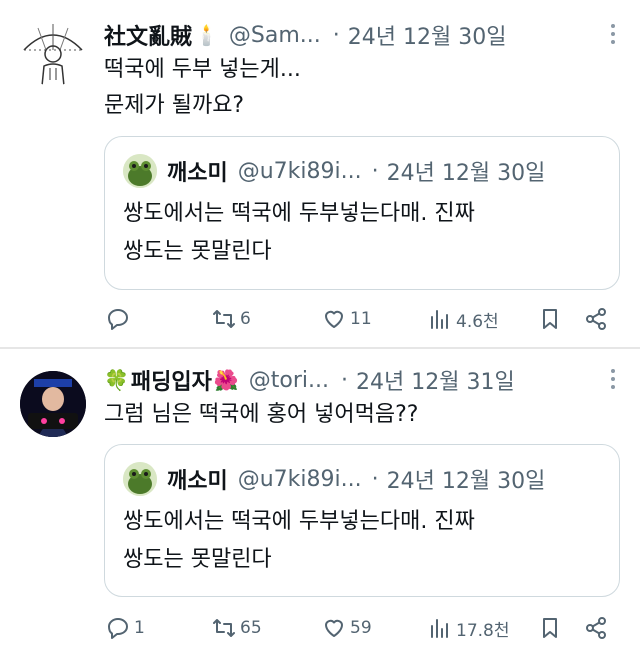  I want to click on tweet-text: 그럼 님은 떡국에 홍어 넣어먹음??, so click(360, 415).